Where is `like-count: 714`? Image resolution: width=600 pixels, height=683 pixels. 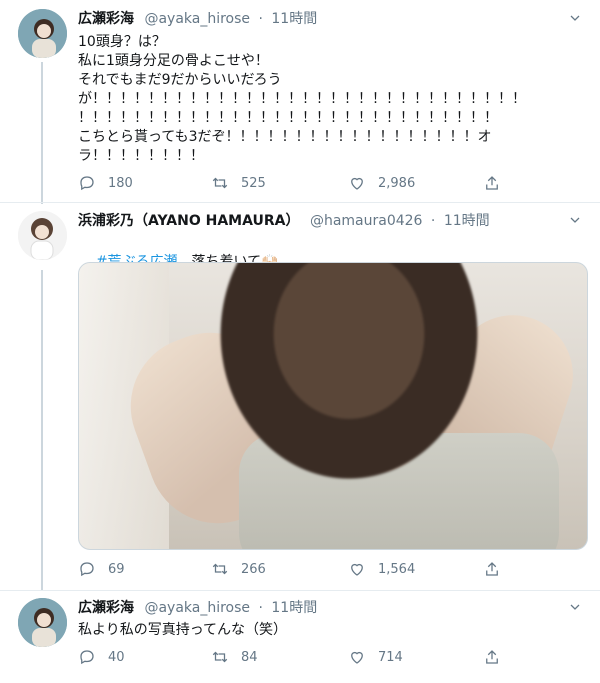 like-count: 714 is located at coordinates (390, 657).